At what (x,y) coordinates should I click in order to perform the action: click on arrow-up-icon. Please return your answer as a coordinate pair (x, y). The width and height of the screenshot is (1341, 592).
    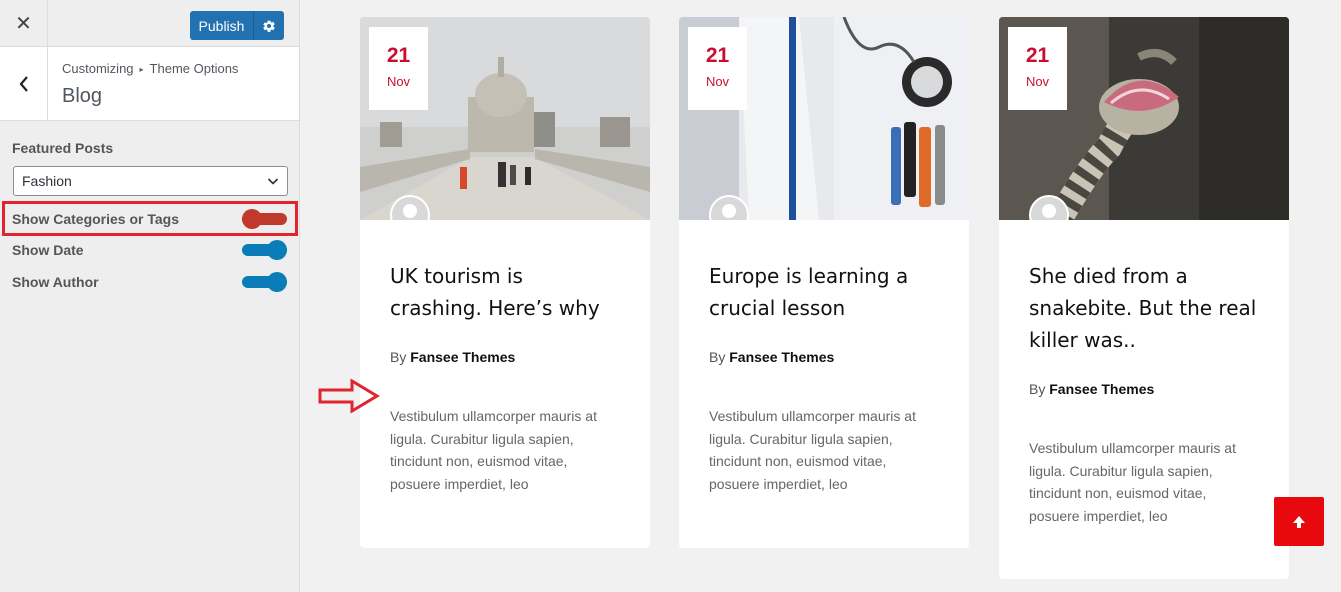
    Looking at the image, I should click on (1299, 521).